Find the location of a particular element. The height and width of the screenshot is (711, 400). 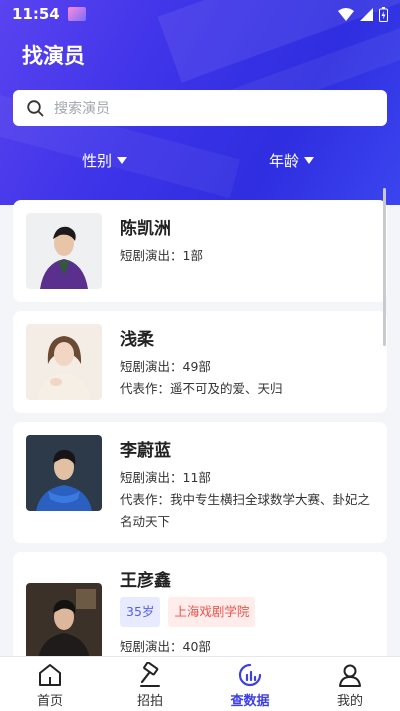

tab-profile: 我的 is located at coordinates (350, 684).